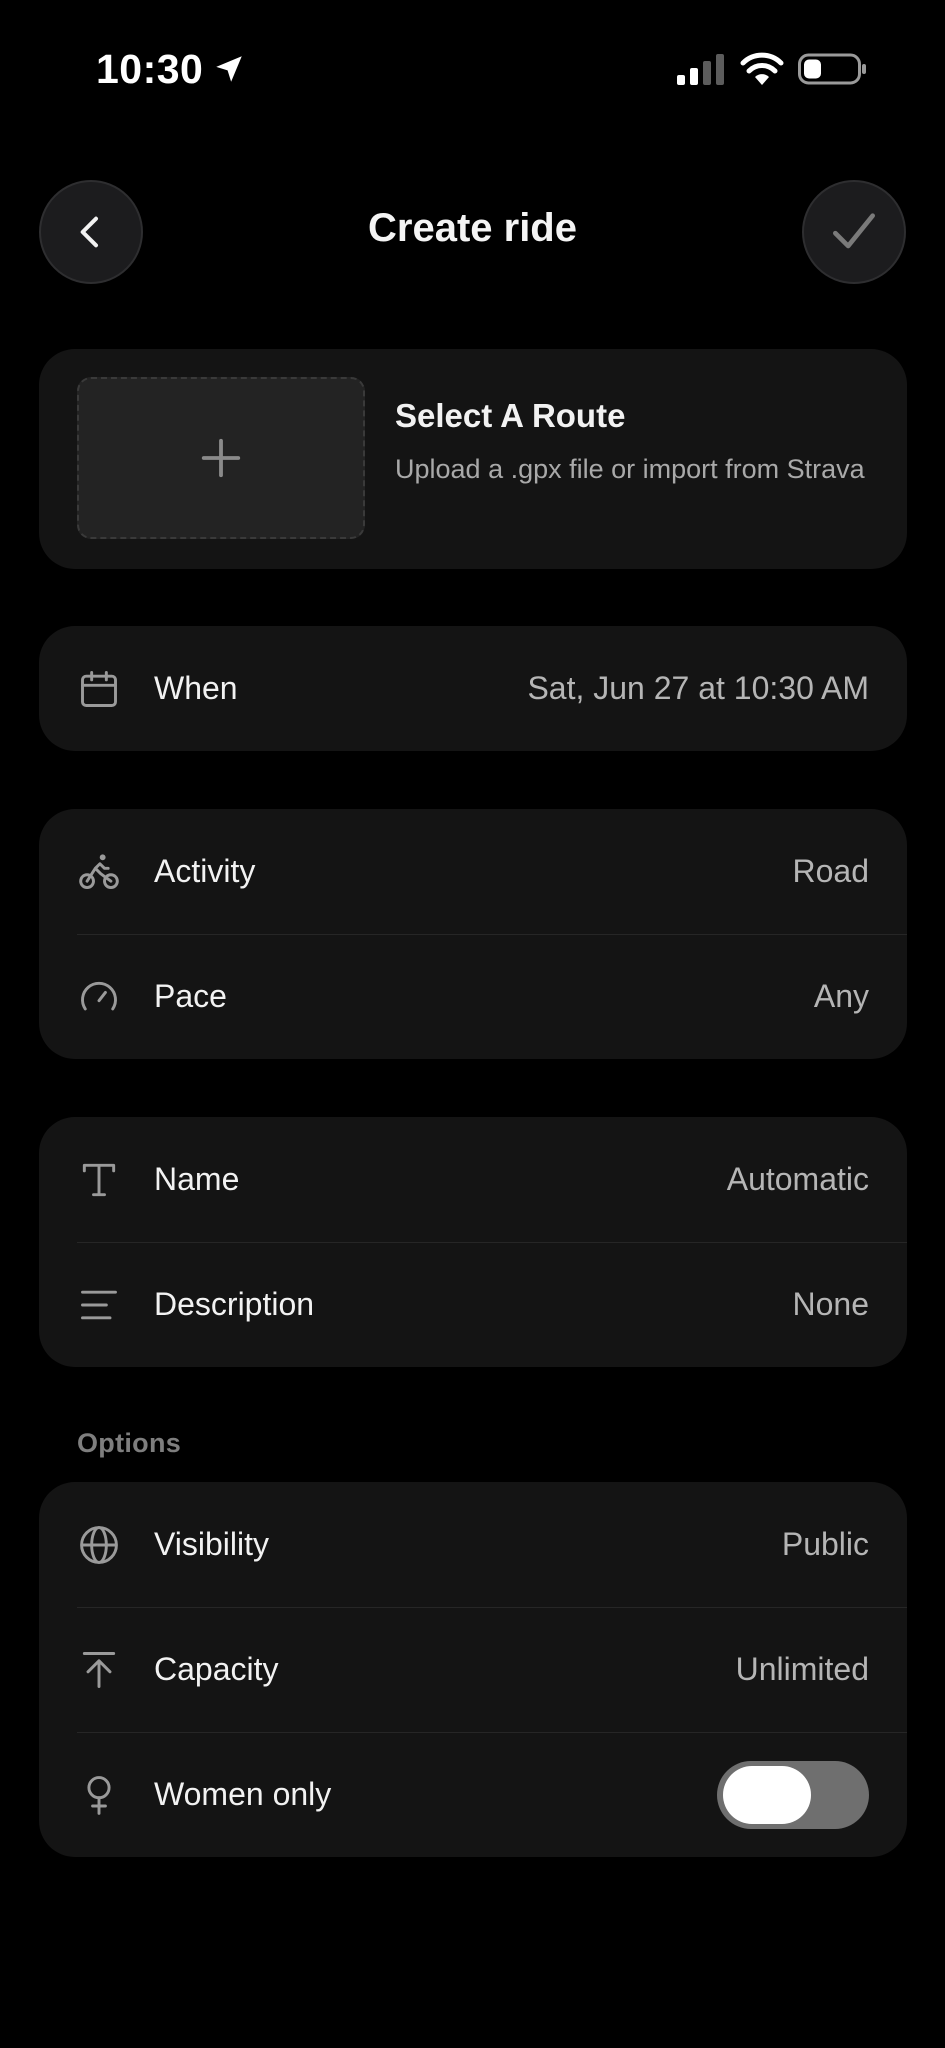 Image resolution: width=945 pixels, height=2048 pixels. Describe the element at coordinates (99, 996) in the screenshot. I see `speedometer-icon` at that location.